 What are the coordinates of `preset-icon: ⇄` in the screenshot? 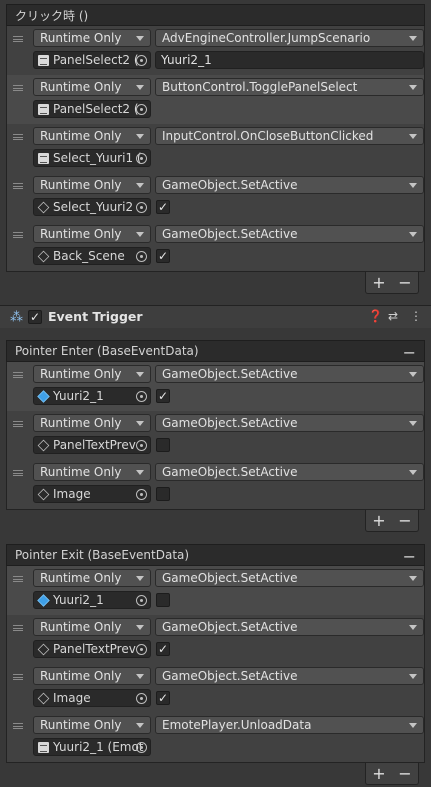 It's located at (393, 316).